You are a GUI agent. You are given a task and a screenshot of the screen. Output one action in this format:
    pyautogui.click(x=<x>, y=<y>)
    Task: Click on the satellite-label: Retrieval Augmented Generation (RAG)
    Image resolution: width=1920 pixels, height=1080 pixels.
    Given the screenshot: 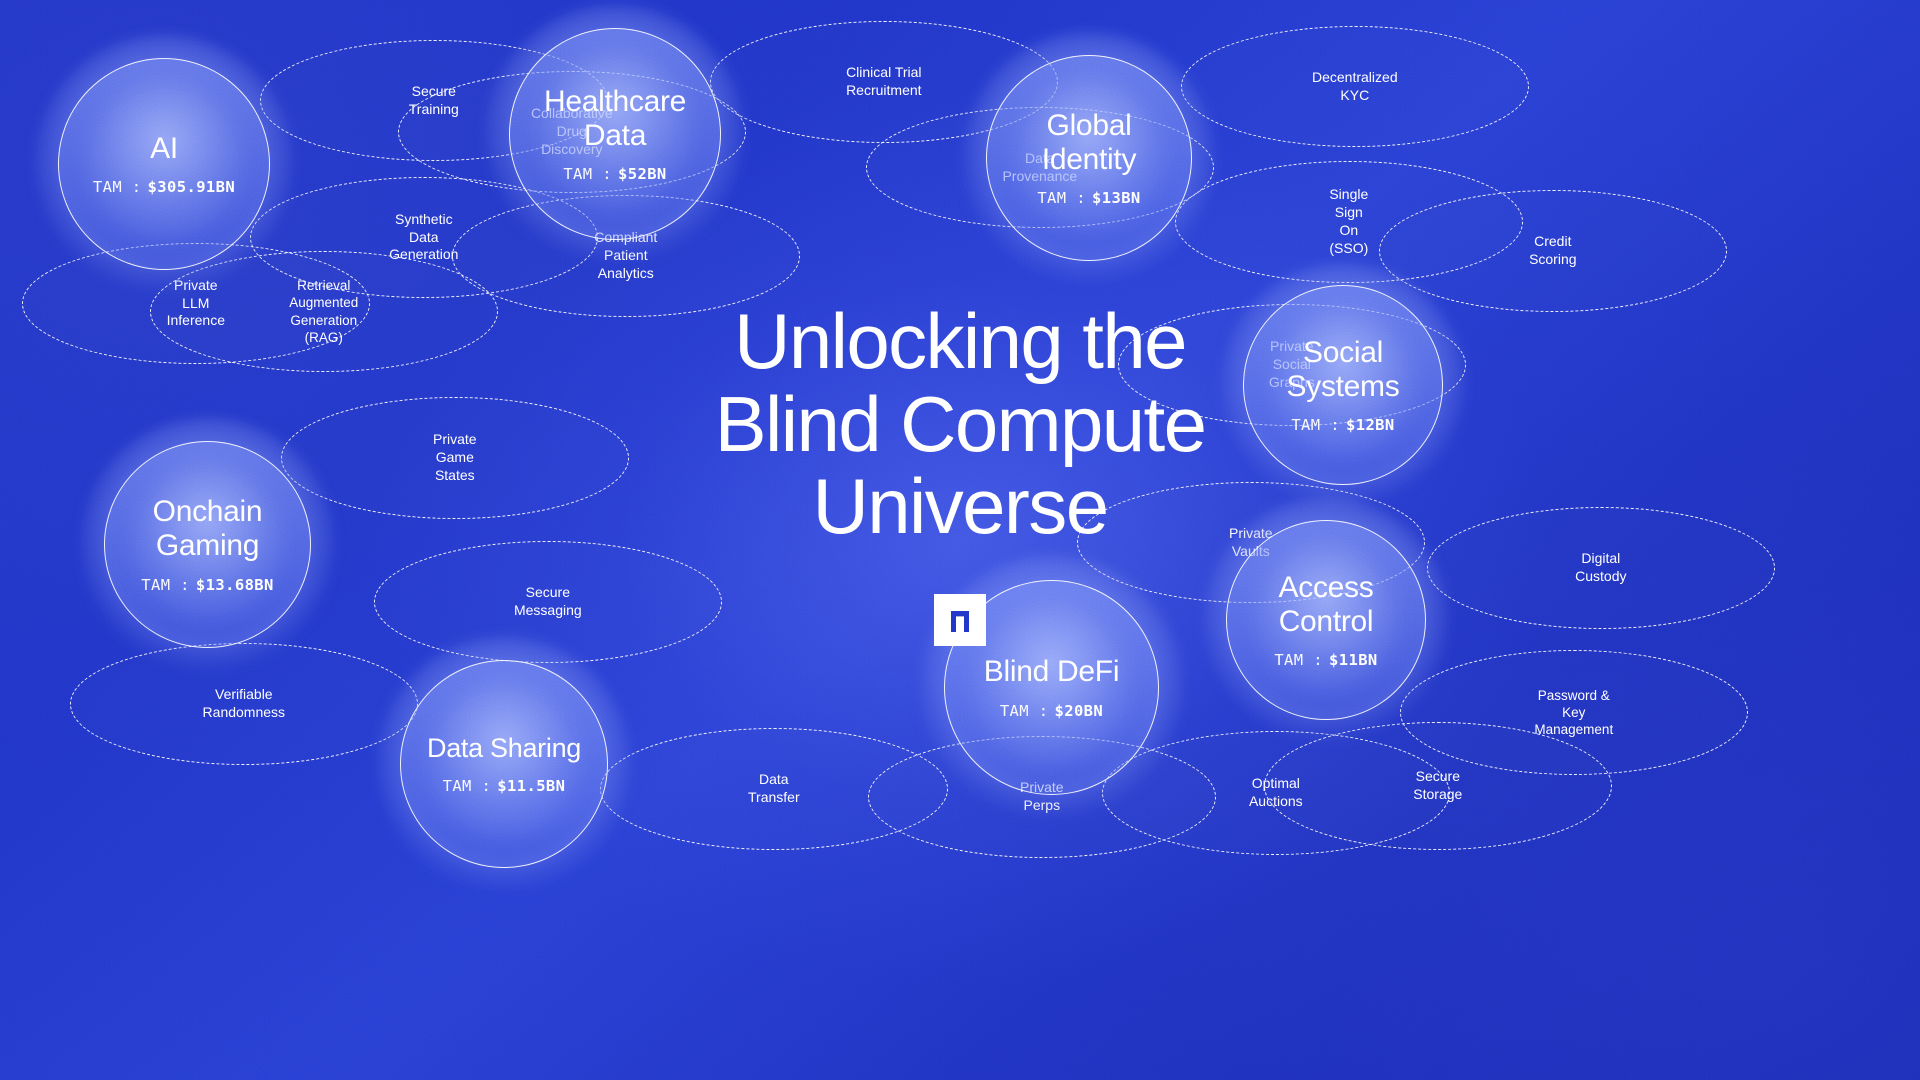 What is the action you would take?
    pyautogui.click(x=324, y=311)
    